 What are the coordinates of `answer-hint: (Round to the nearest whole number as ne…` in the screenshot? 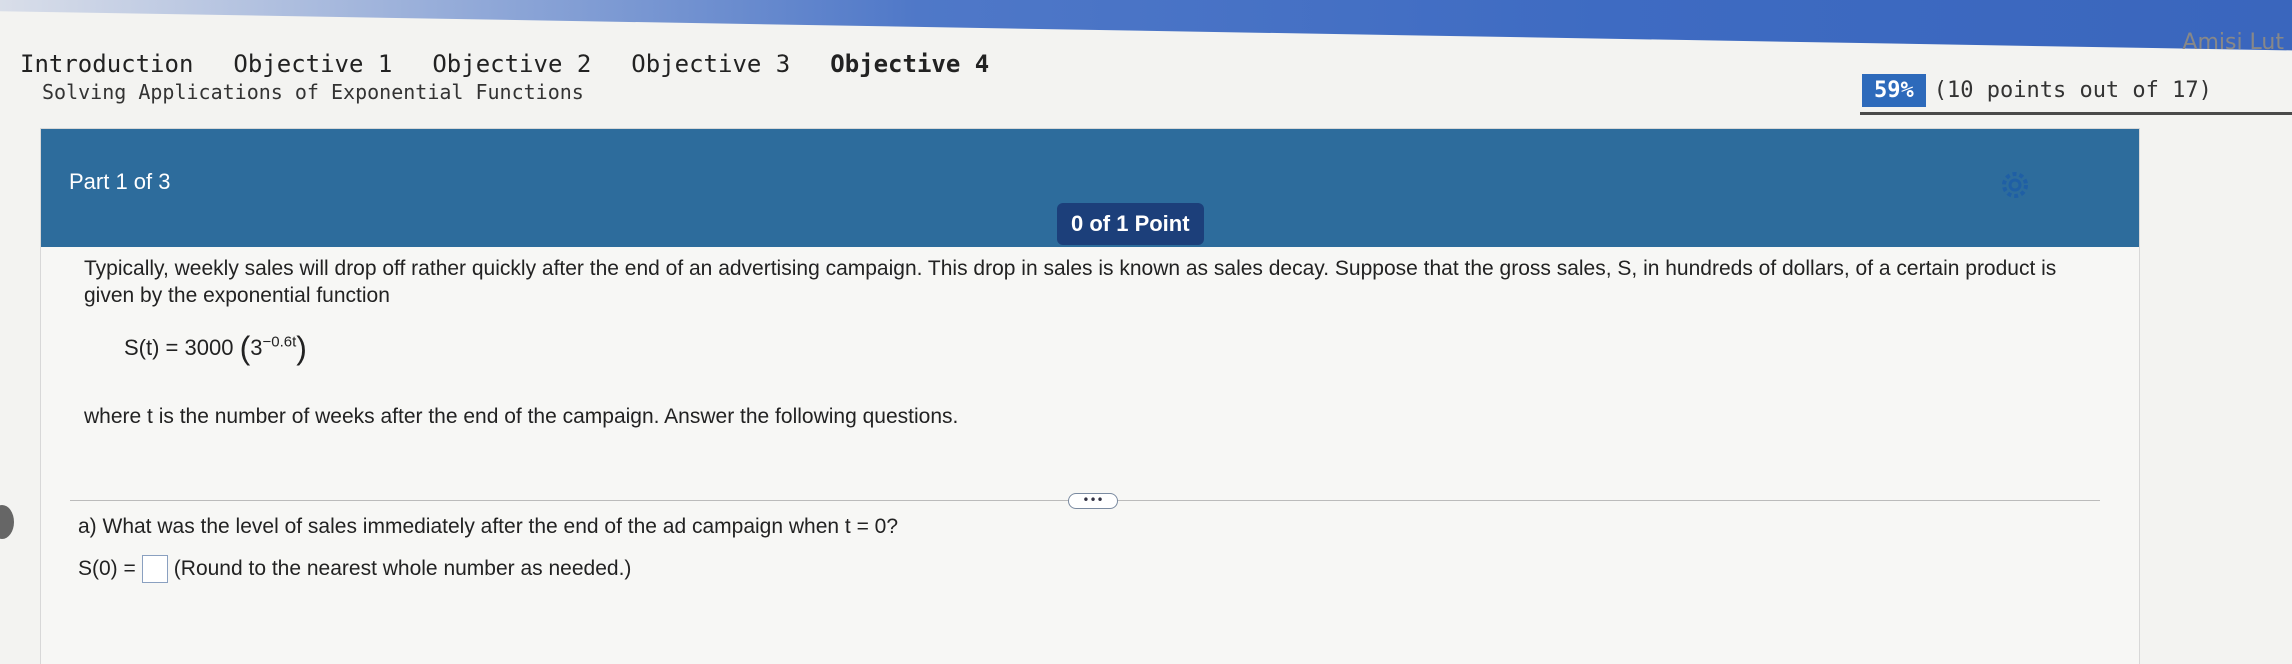 It's located at (402, 568).